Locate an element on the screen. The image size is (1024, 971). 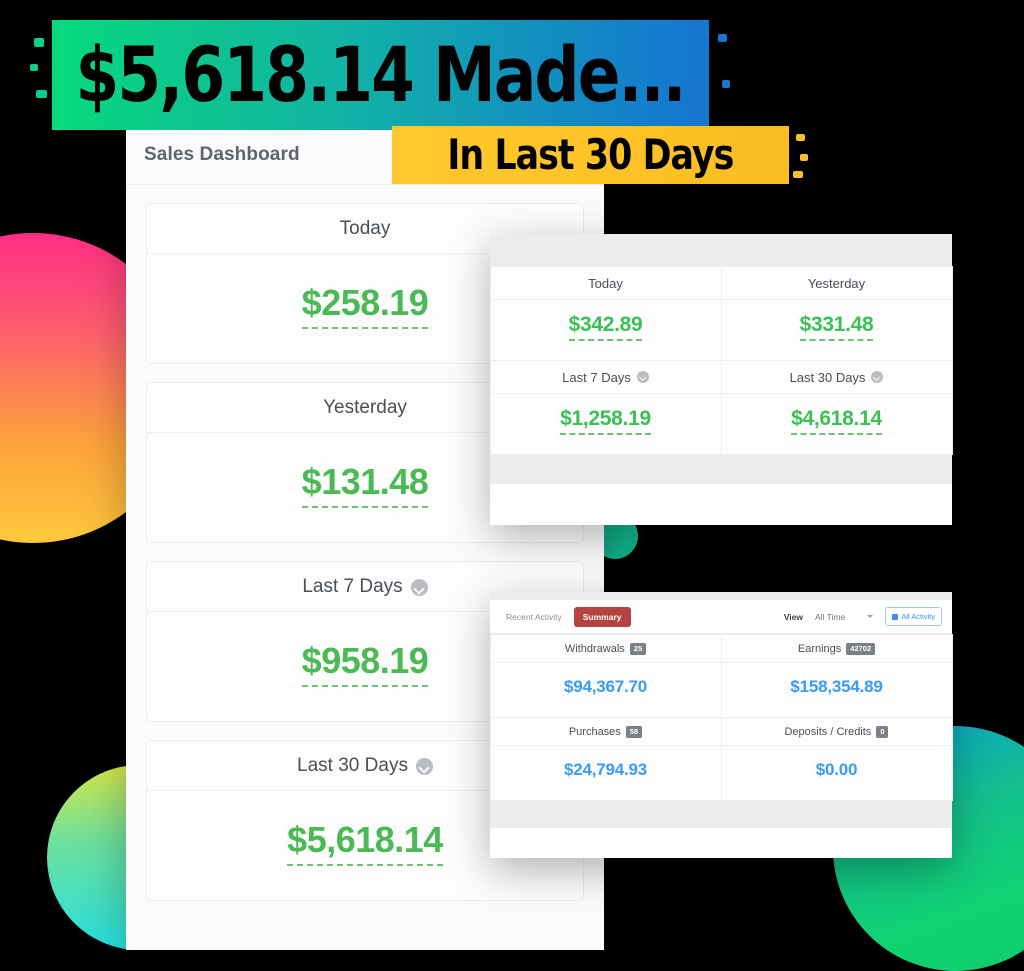
activity-cell-earnings: Earnings 42702 $158,354.89 is located at coordinates (836, 675).